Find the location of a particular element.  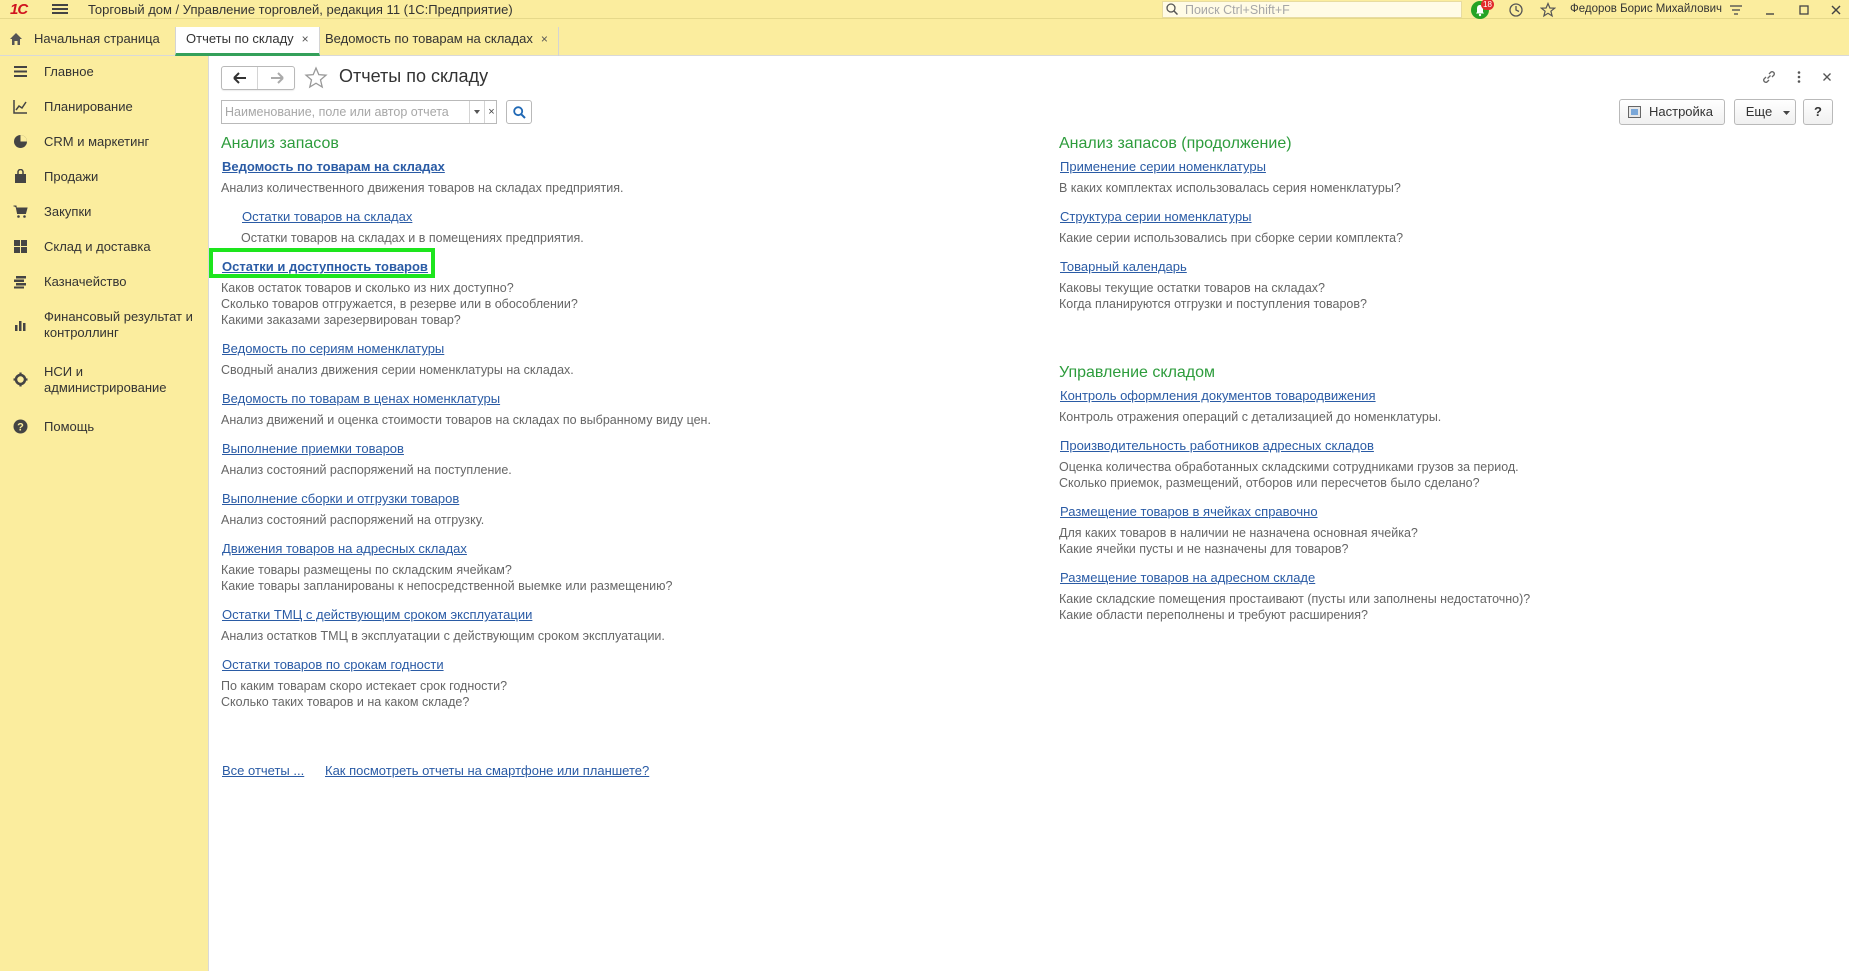

more-button: Еще is located at coordinates (1765, 112).